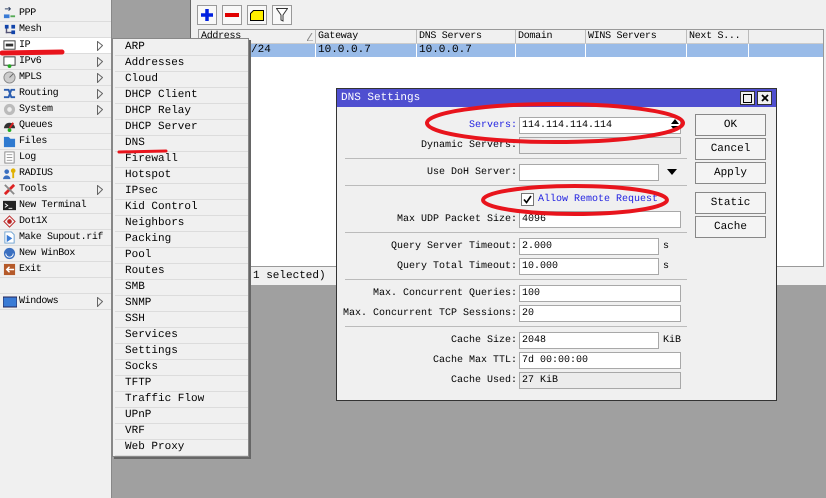 The height and width of the screenshot is (498, 826). What do you see at coordinates (181, 416) in the screenshot?
I see `submenu-item: UPnP` at bounding box center [181, 416].